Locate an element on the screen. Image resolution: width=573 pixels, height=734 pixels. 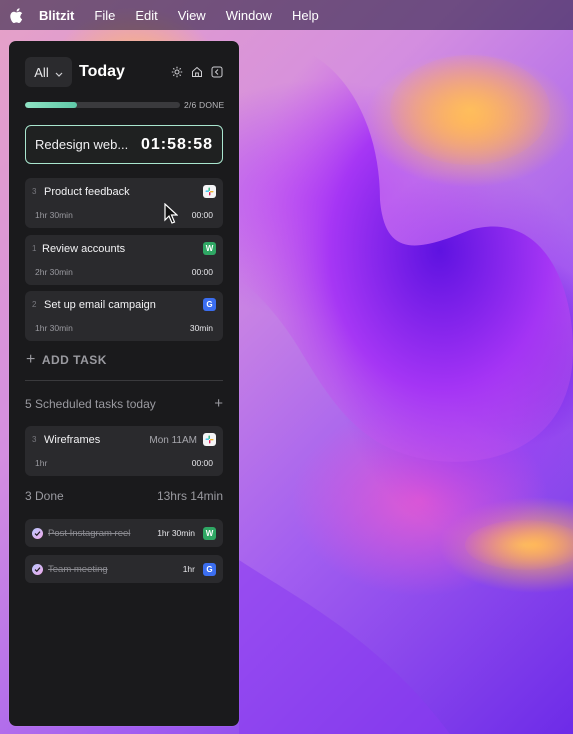
scheduled-task-card: 3 Wireframes Mon 11AM 1hr 00:00 is located at coordinates (124, 451).